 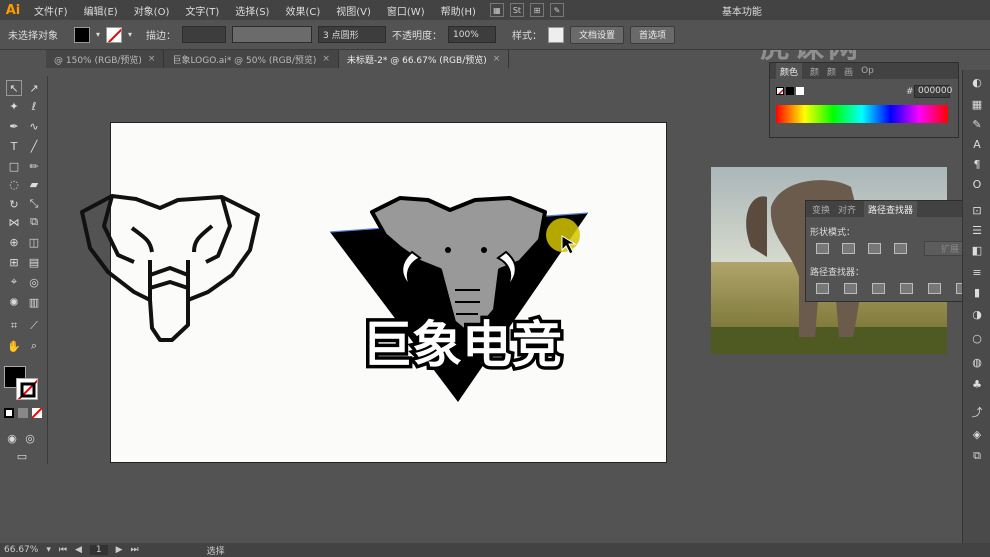 What do you see at coordinates (977, 456) in the screenshot?
I see `artboards-icon: ⧉` at bounding box center [977, 456].